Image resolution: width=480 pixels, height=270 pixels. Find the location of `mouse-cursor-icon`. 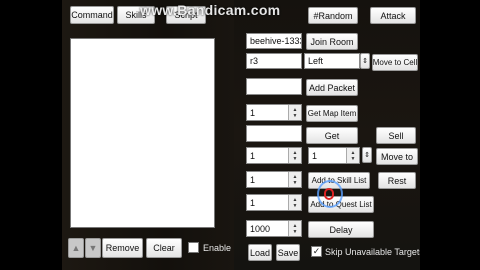

mouse-cursor-icon is located at coordinates (329, 194).